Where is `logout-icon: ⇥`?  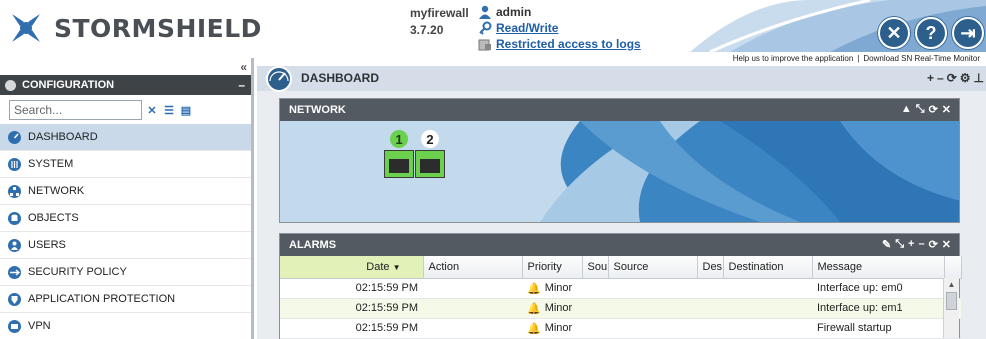
logout-icon: ⇥ is located at coordinates (968, 32).